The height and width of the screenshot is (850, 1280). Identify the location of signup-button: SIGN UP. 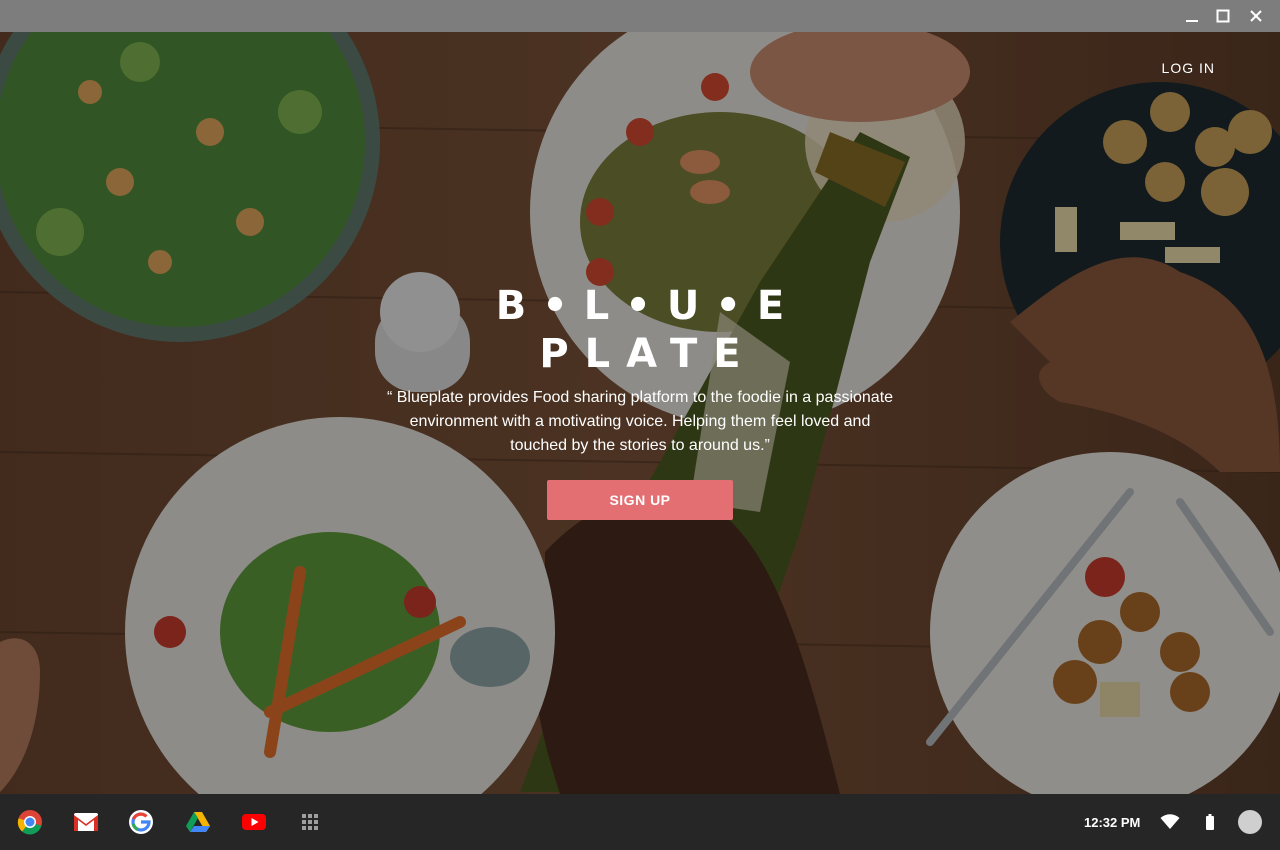
(640, 500).